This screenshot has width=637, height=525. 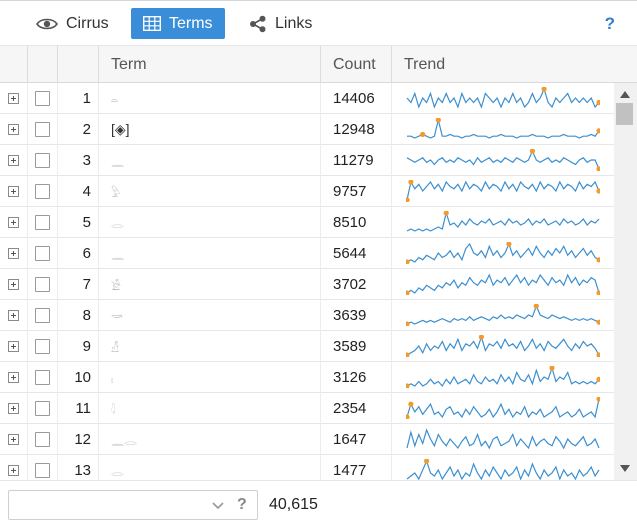 What do you see at coordinates (178, 23) in the screenshot?
I see `tab-terms: Terms` at bounding box center [178, 23].